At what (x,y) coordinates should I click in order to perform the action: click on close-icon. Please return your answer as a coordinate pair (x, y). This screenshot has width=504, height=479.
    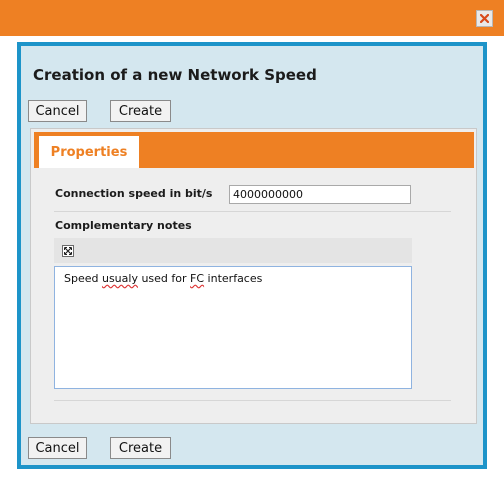
    Looking at the image, I should click on (484, 18).